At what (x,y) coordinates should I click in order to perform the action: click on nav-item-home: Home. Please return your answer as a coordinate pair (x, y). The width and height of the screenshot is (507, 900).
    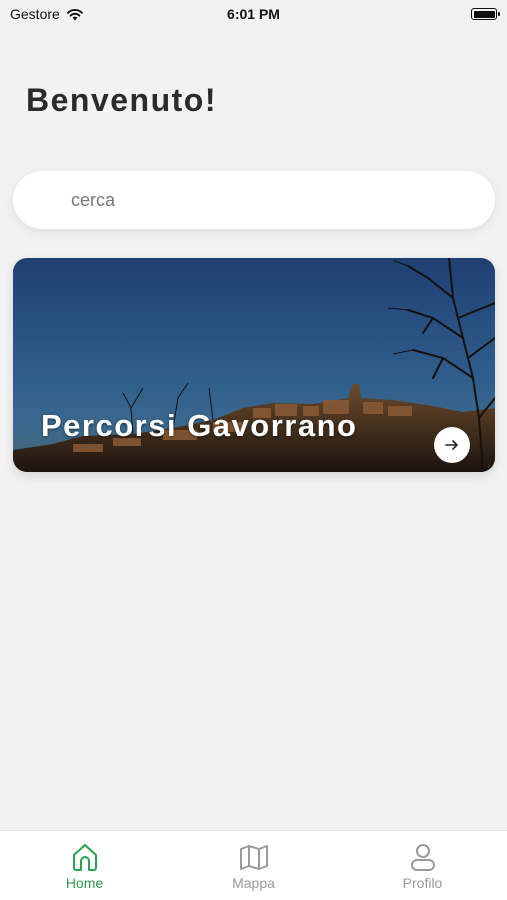
    Looking at the image, I should click on (85, 866).